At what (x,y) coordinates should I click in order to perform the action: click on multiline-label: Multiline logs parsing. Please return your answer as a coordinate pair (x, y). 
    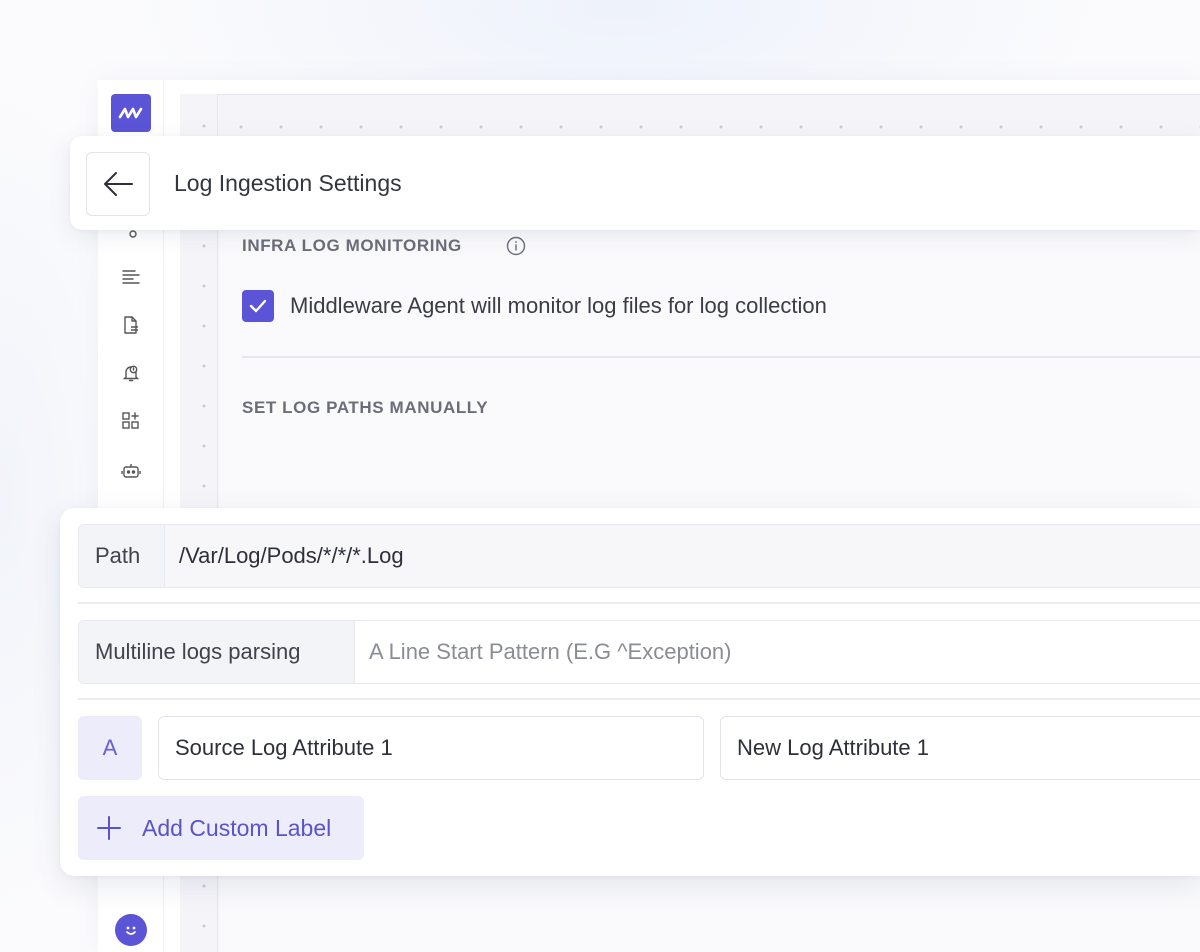
    Looking at the image, I should click on (217, 652).